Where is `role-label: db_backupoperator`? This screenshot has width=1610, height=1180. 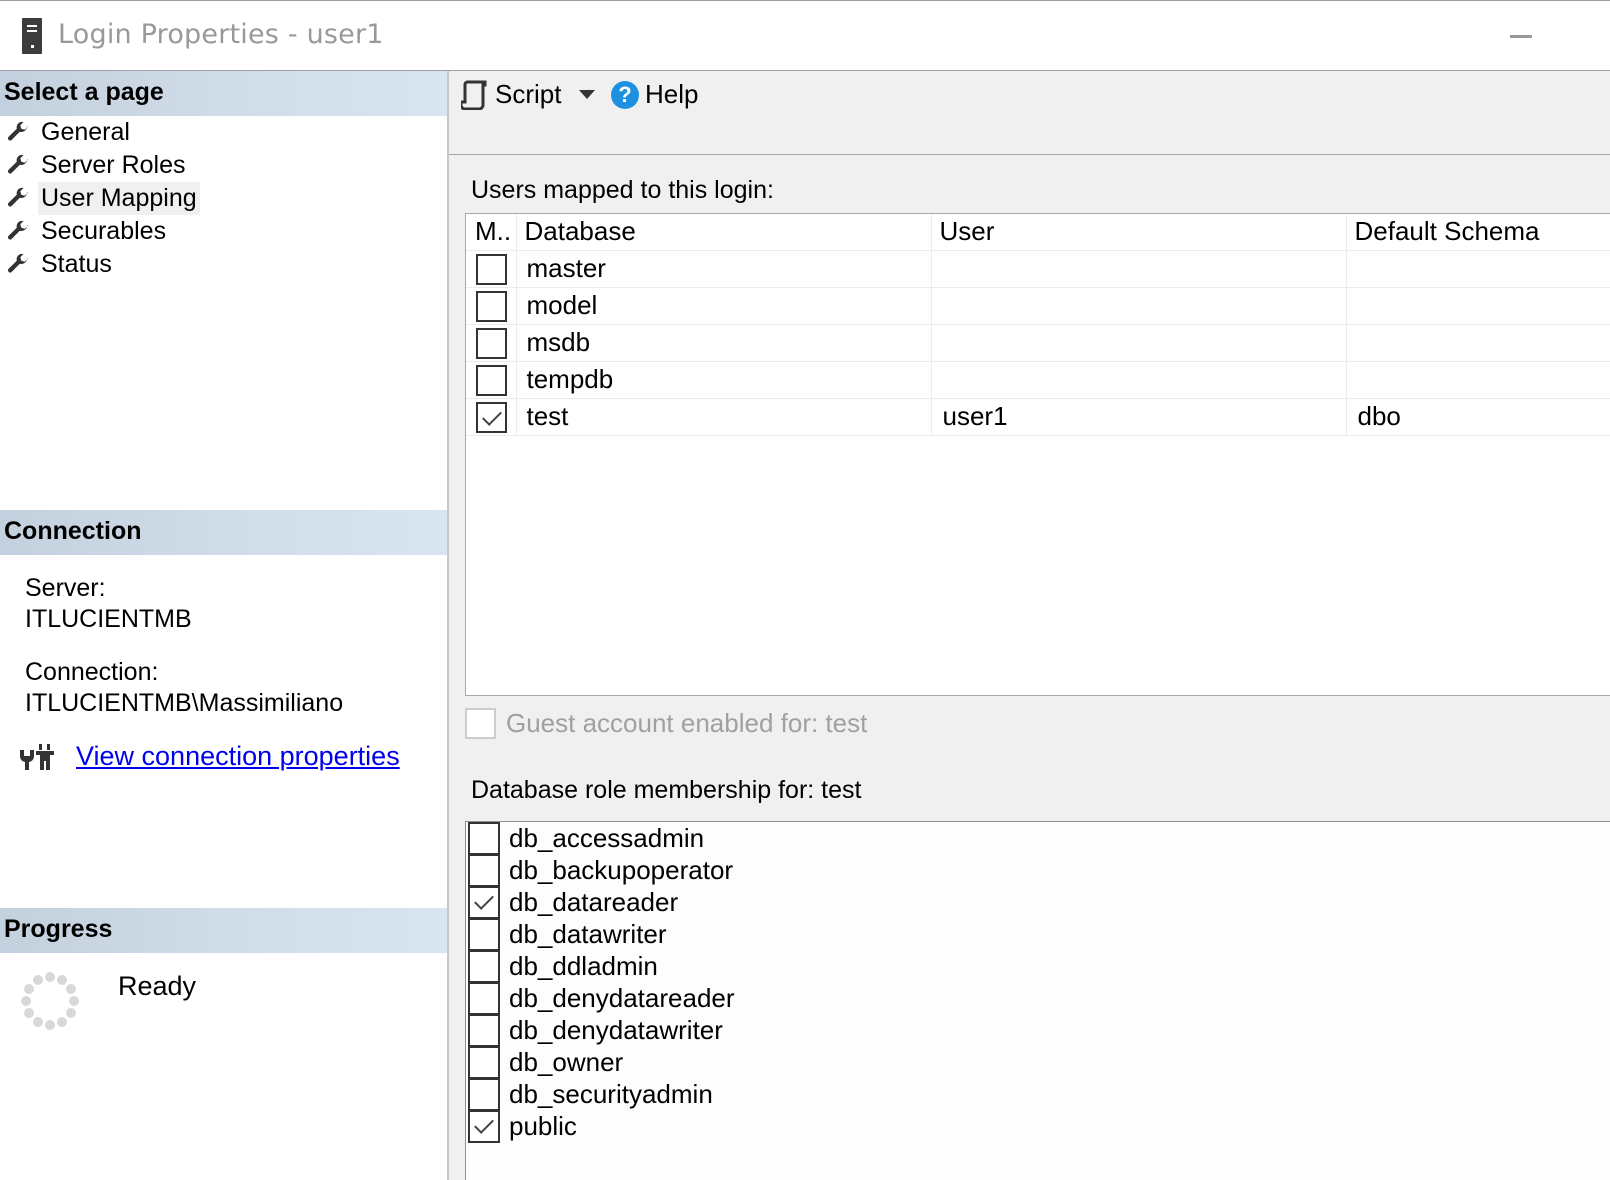
role-label: db_backupoperator is located at coordinates (621, 869).